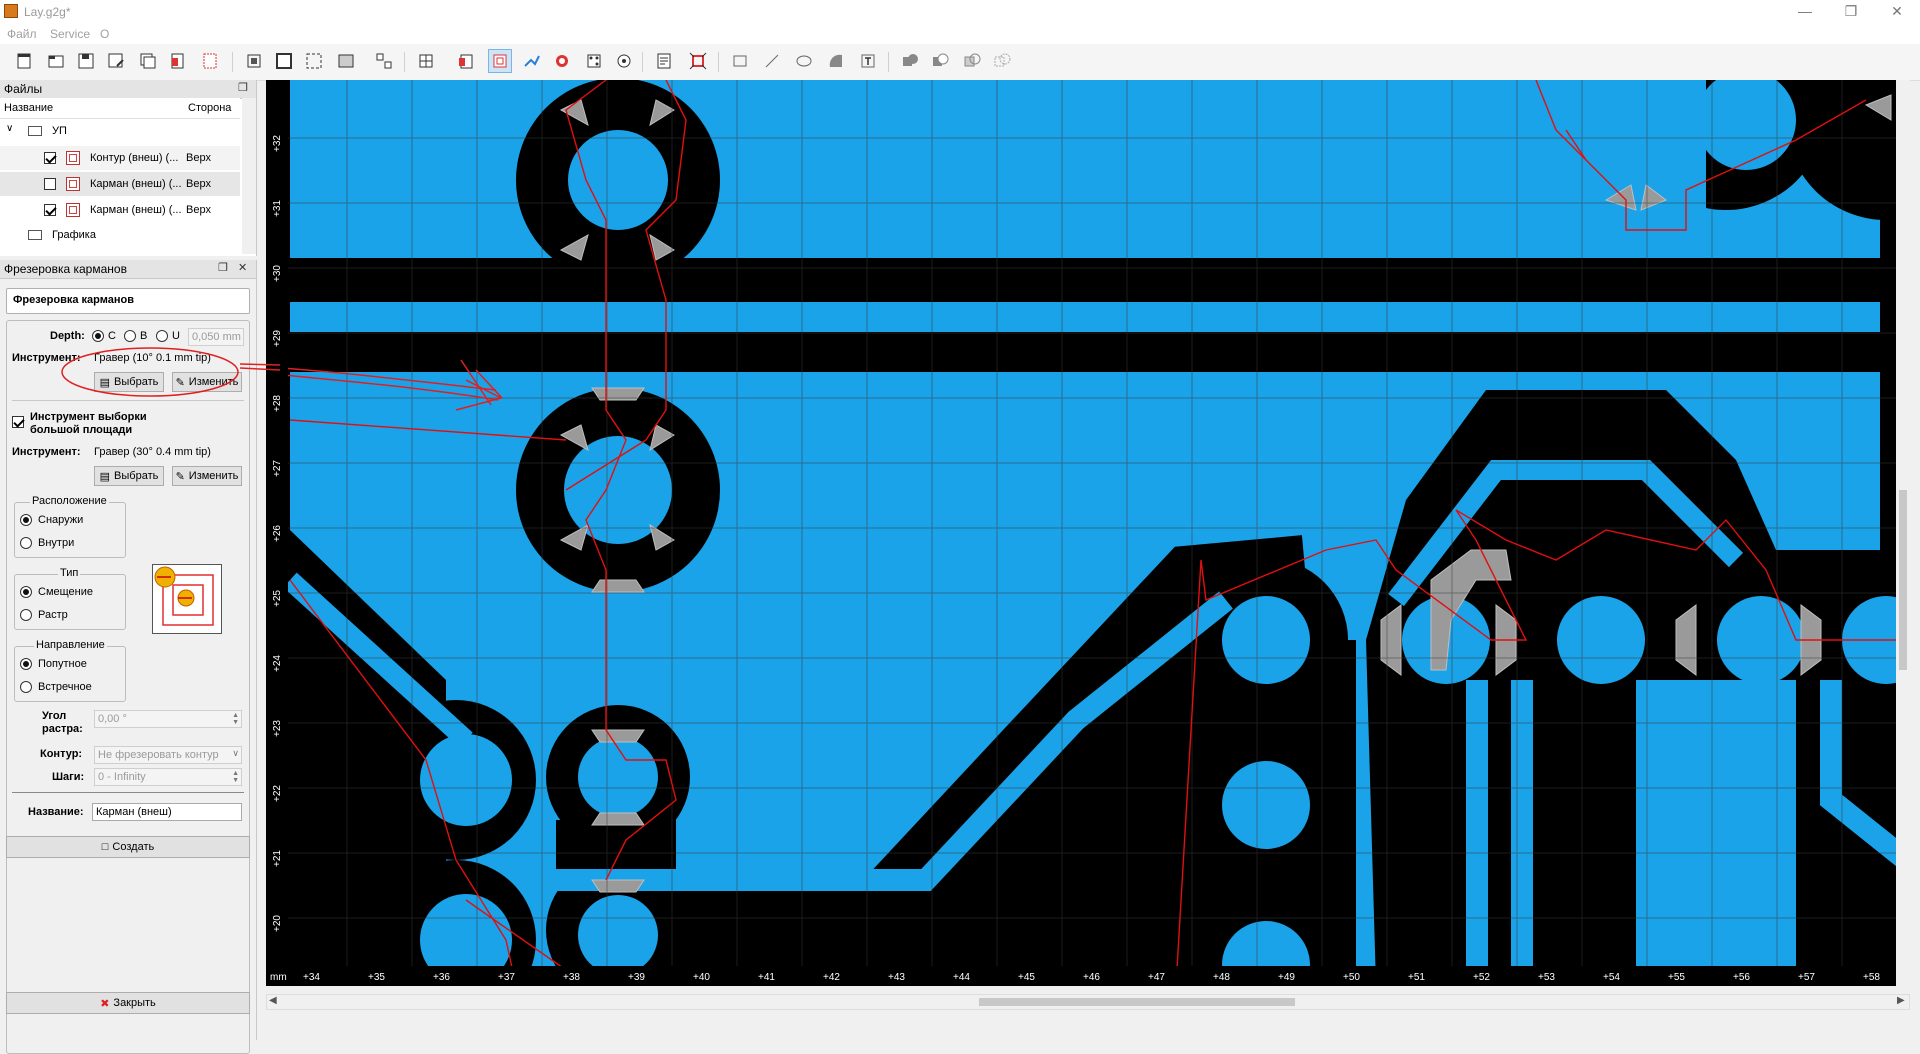 The image size is (1920, 1054). Describe the element at coordinates (56, 61) in the screenshot. I see `open-folder-icon` at that location.